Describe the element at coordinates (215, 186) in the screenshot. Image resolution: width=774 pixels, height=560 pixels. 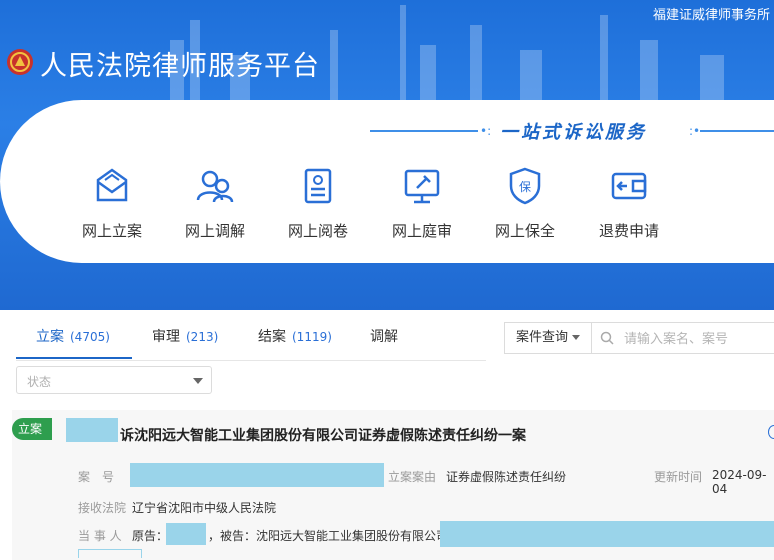
I see `people-icon` at that location.